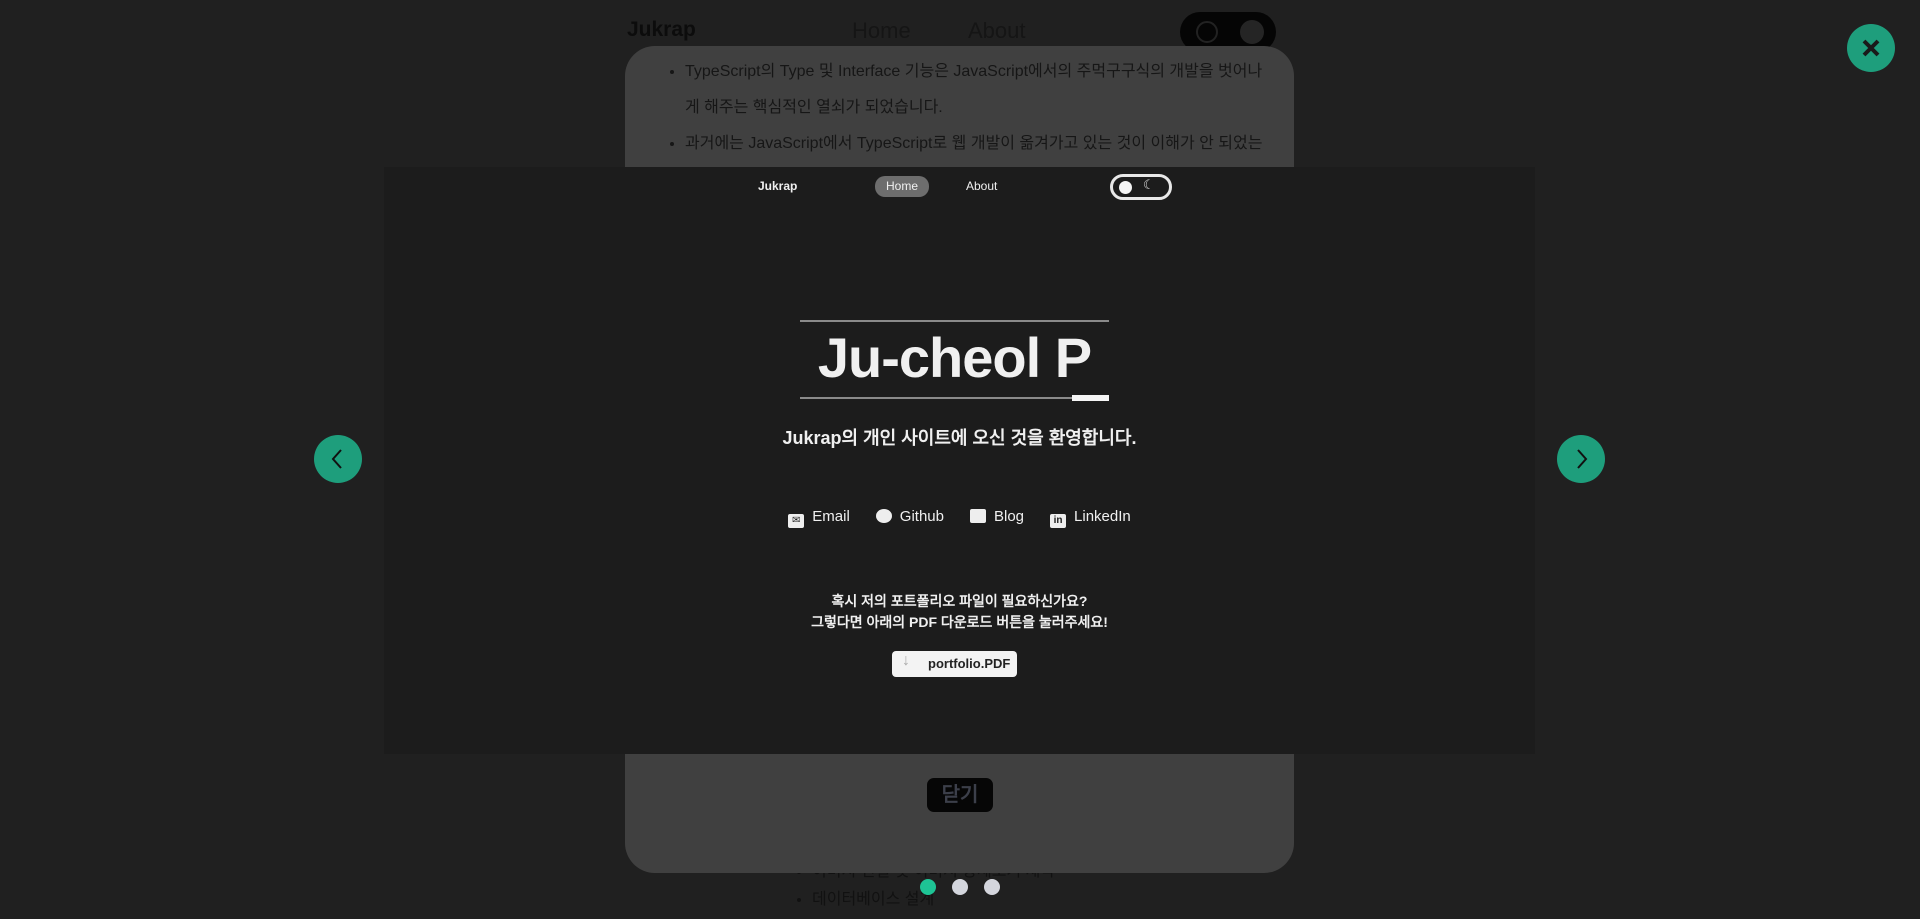  Describe the element at coordinates (954, 321) in the screenshot. I see `title-line-top` at that location.